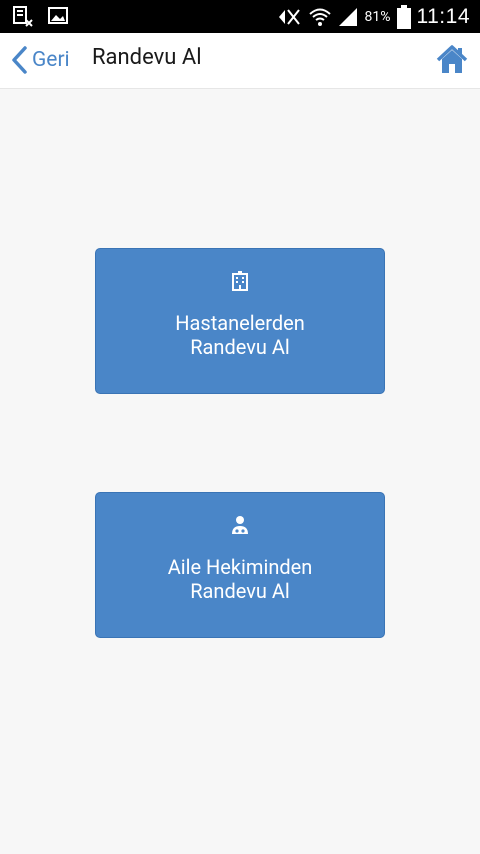 Image resolution: width=480 pixels, height=854 pixels. What do you see at coordinates (289, 16) in the screenshot?
I see `mute-icon` at bounding box center [289, 16].